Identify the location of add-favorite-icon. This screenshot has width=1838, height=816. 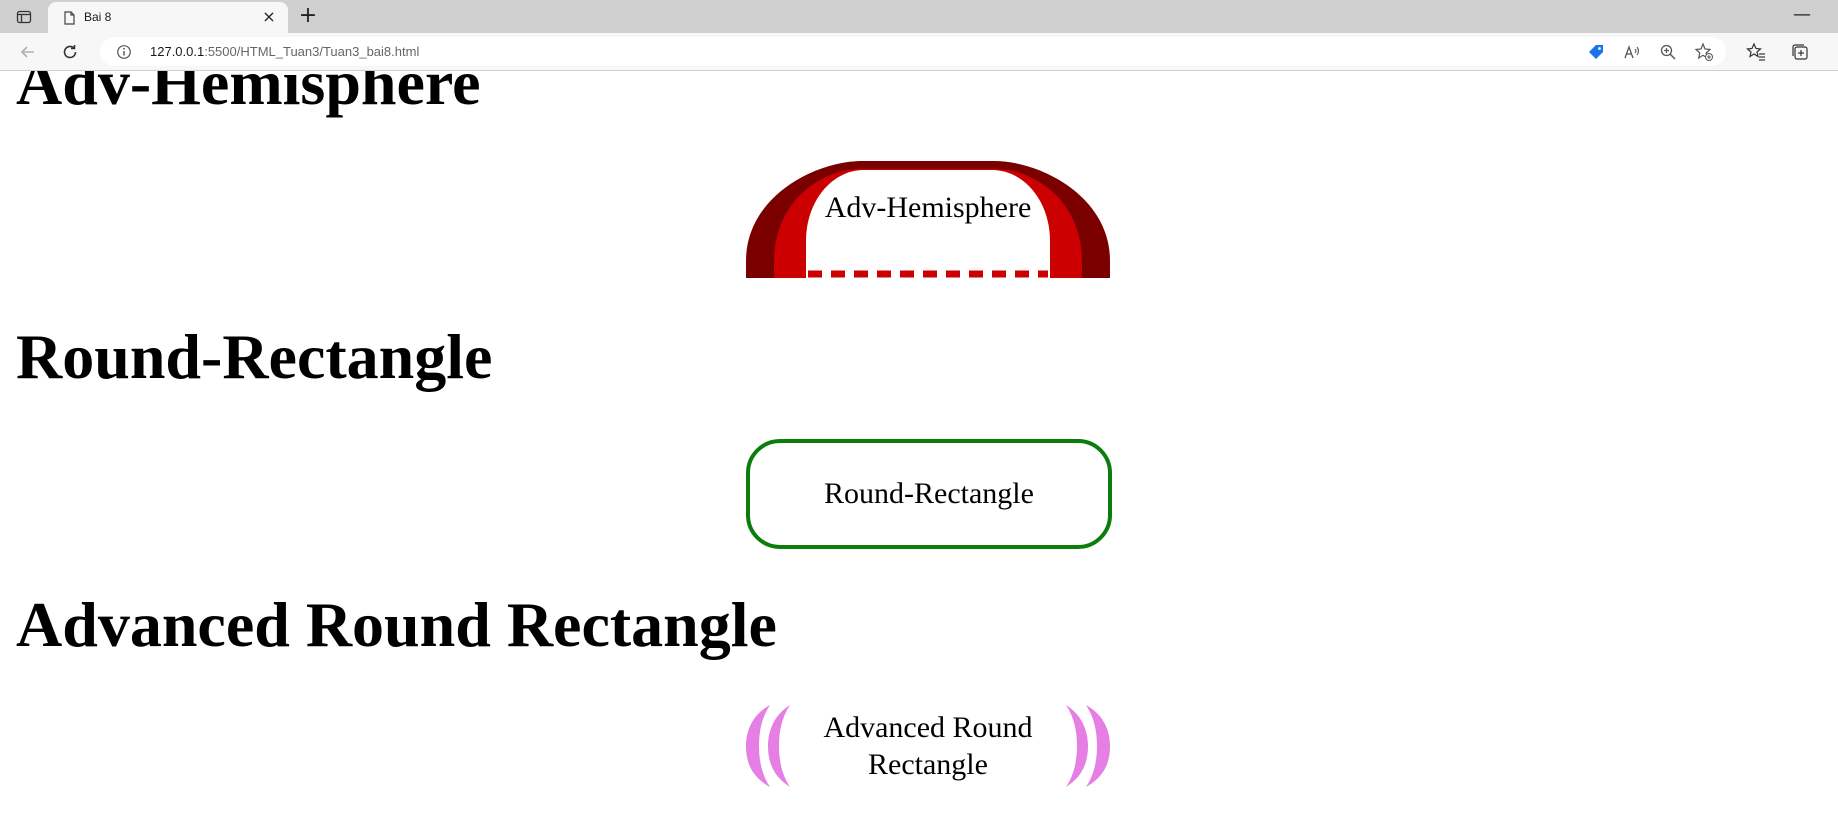
(1704, 52).